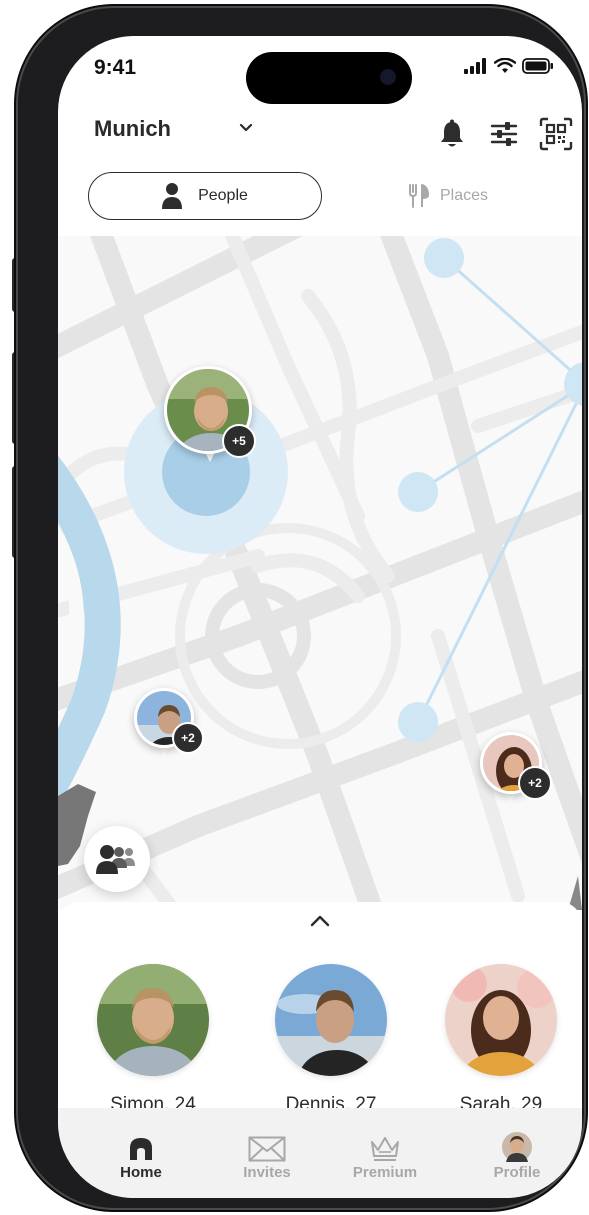  What do you see at coordinates (246, 128) in the screenshot?
I see `chevron-down-icon` at bounding box center [246, 128].